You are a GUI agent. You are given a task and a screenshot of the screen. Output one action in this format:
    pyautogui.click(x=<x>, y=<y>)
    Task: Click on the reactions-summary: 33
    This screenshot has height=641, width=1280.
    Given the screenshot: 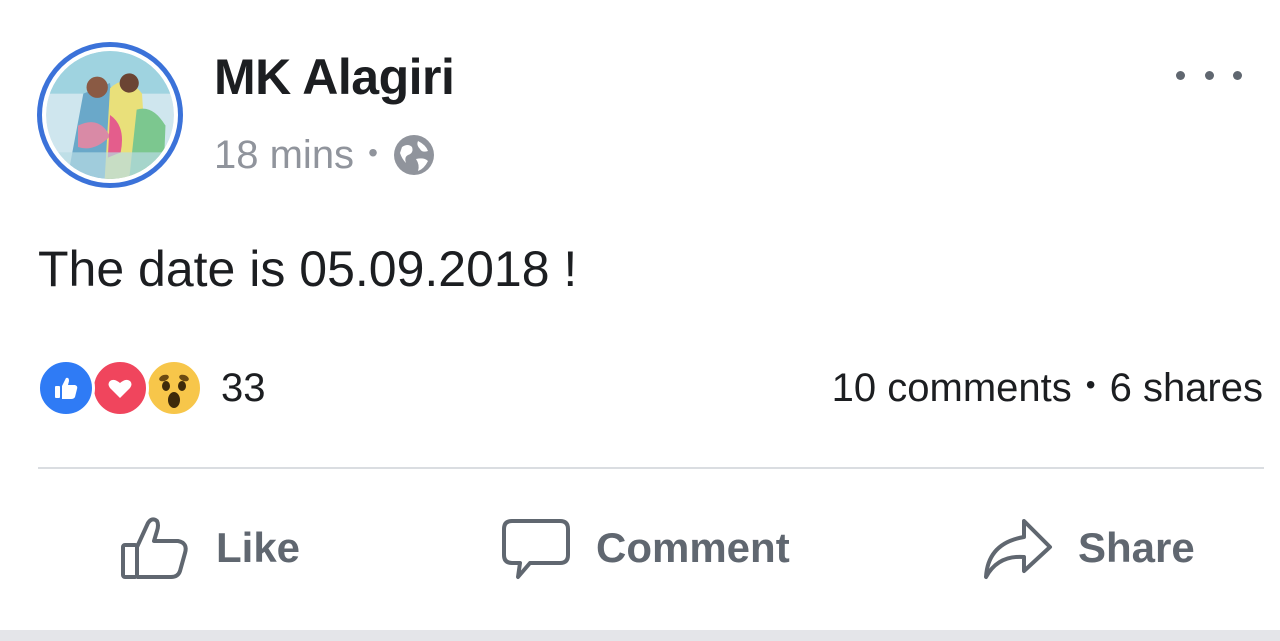 What is the action you would take?
    pyautogui.click(x=151, y=388)
    